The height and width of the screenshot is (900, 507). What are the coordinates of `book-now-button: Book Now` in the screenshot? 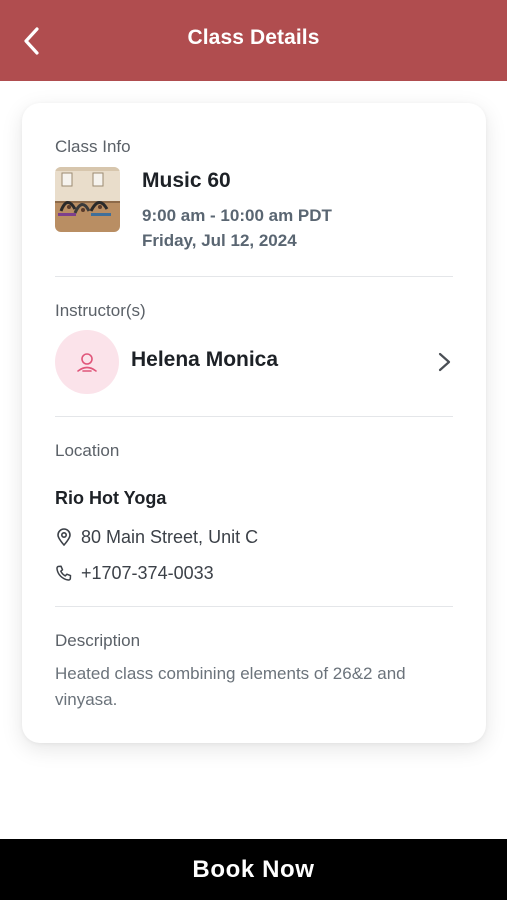 It's located at (253, 869).